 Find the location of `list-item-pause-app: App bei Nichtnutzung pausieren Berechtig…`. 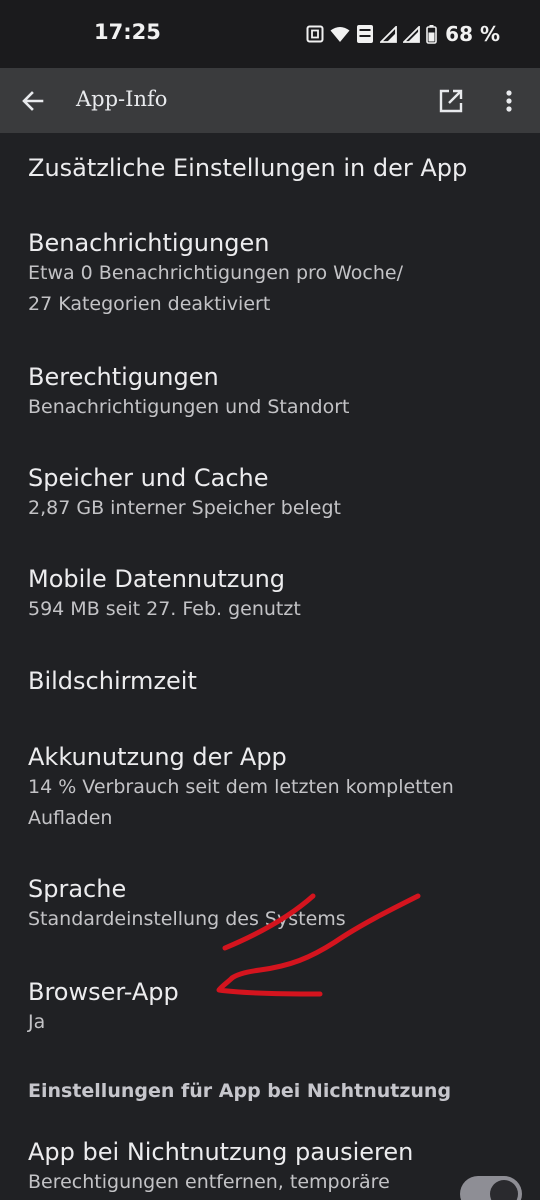

list-item-pause-app: App bei Nichtnutzung pausieren Berechtig… is located at coordinates (239, 1167).